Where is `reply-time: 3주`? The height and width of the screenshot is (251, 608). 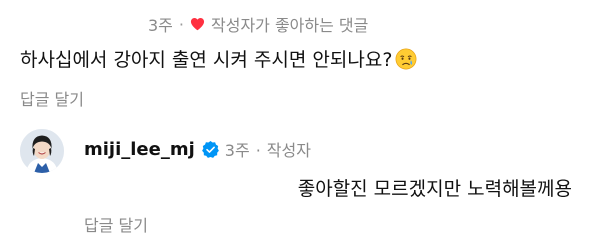 reply-time: 3주 is located at coordinates (237, 150).